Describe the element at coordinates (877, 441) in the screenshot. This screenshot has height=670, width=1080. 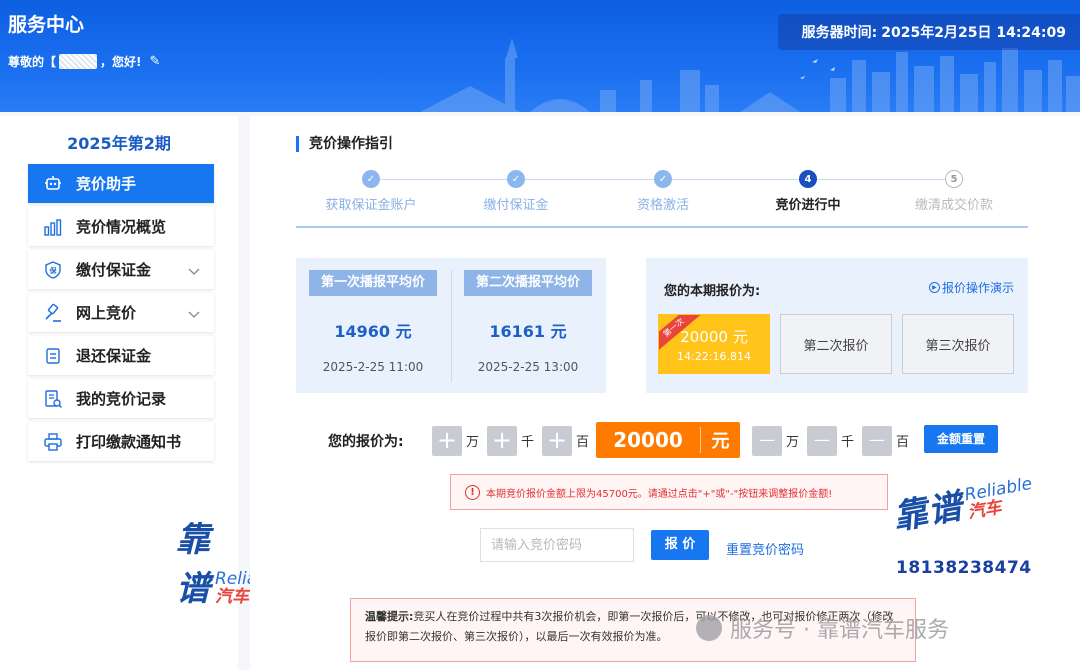
I see `minus-bai-button: —` at that location.